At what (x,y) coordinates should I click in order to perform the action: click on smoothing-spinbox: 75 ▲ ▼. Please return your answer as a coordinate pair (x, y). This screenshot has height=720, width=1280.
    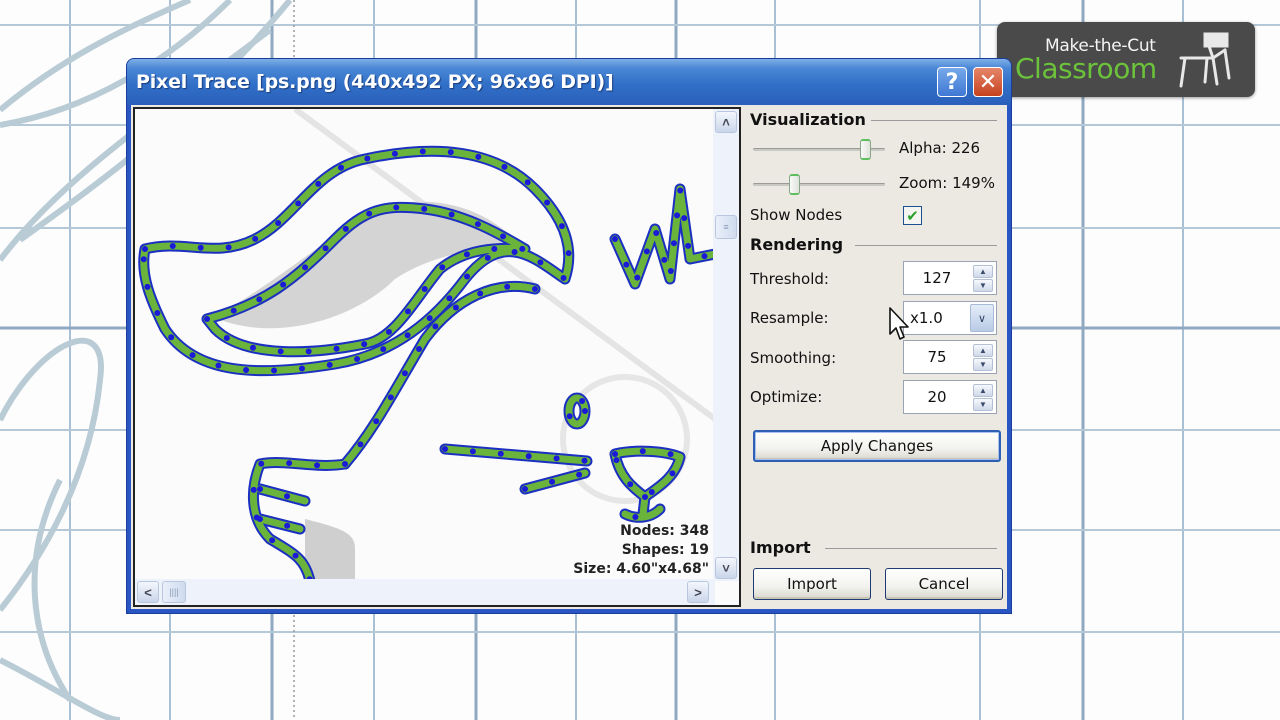
    Looking at the image, I should click on (950, 357).